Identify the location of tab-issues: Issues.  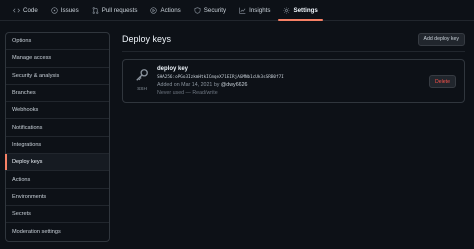
(65, 10).